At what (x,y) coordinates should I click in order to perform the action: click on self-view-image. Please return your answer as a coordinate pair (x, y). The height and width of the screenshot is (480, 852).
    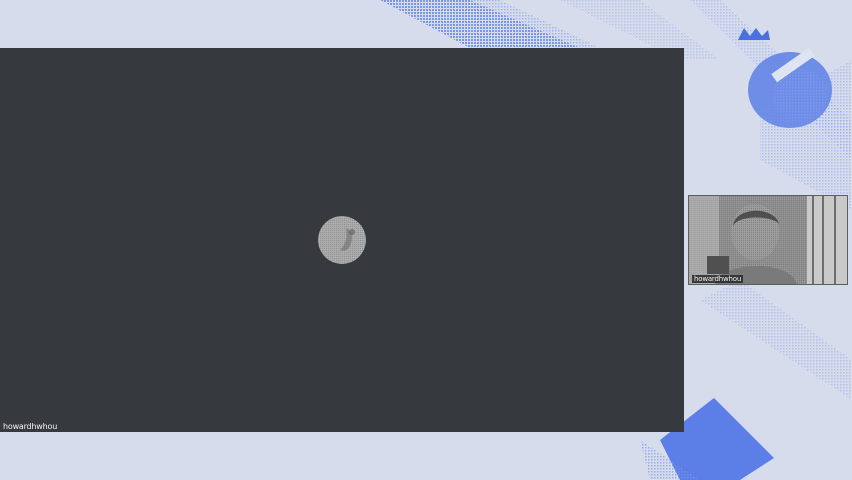
    Looking at the image, I should click on (768, 240).